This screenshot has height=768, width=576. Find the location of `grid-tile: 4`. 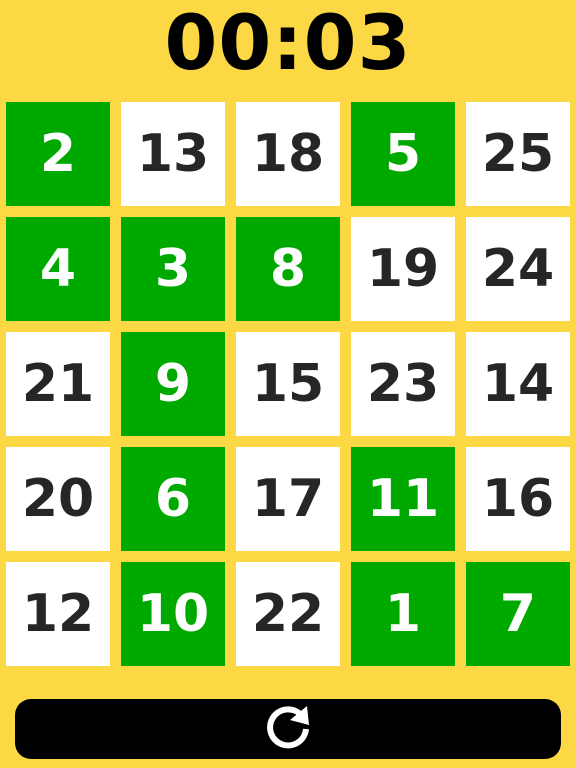

grid-tile: 4 is located at coordinates (58, 269).